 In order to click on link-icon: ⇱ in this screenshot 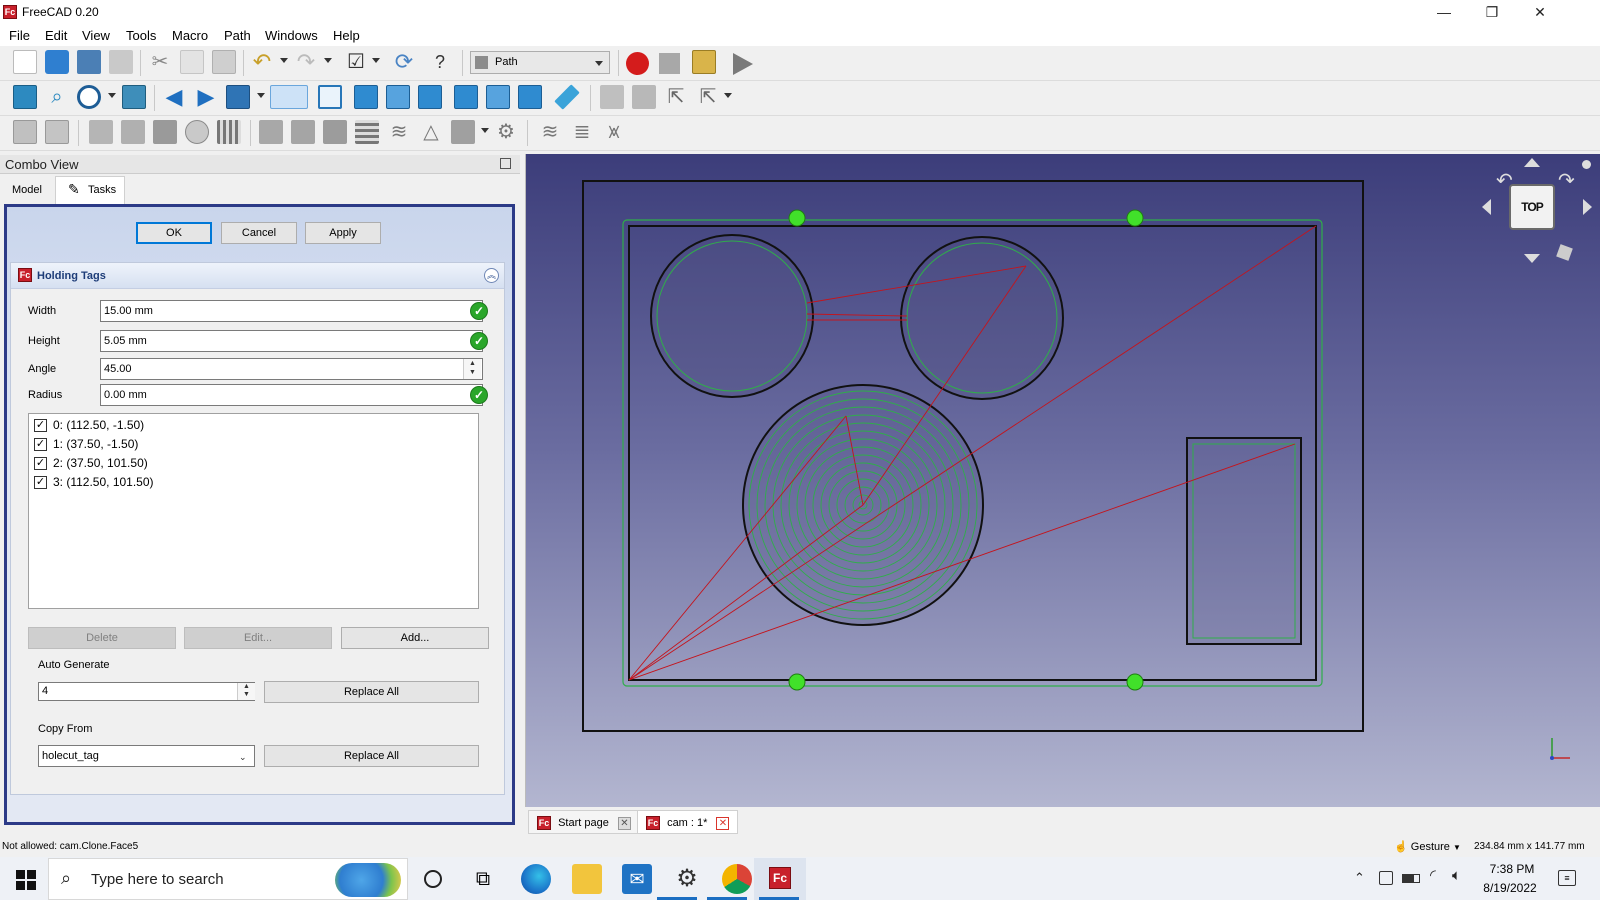, I will do `click(676, 97)`.